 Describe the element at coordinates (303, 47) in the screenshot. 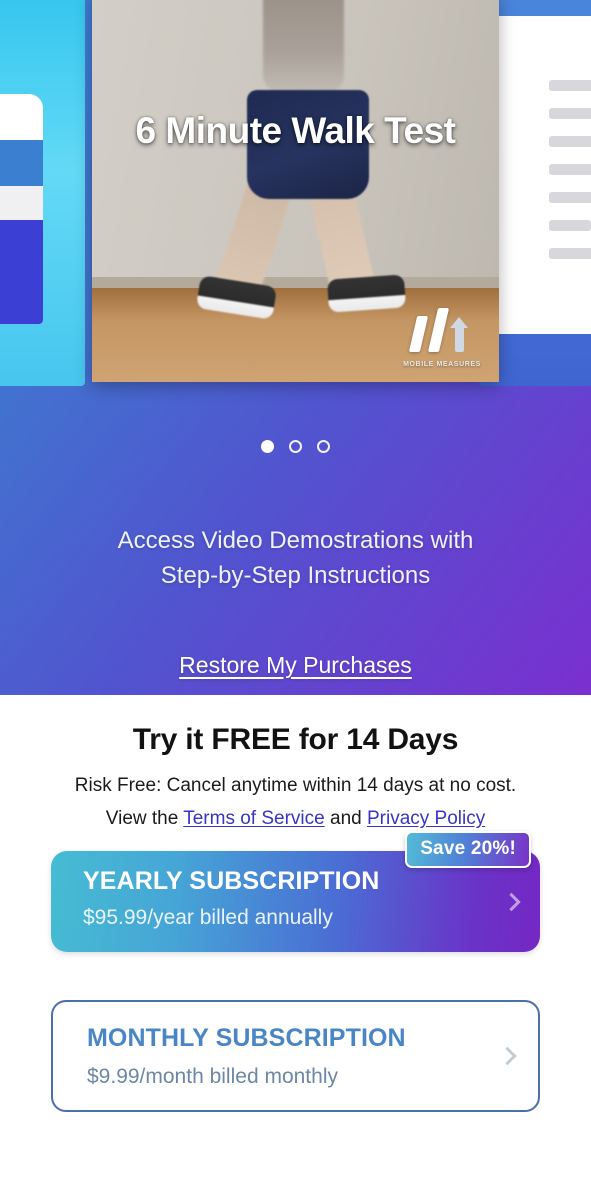

I see `slide-figure-torso` at that location.